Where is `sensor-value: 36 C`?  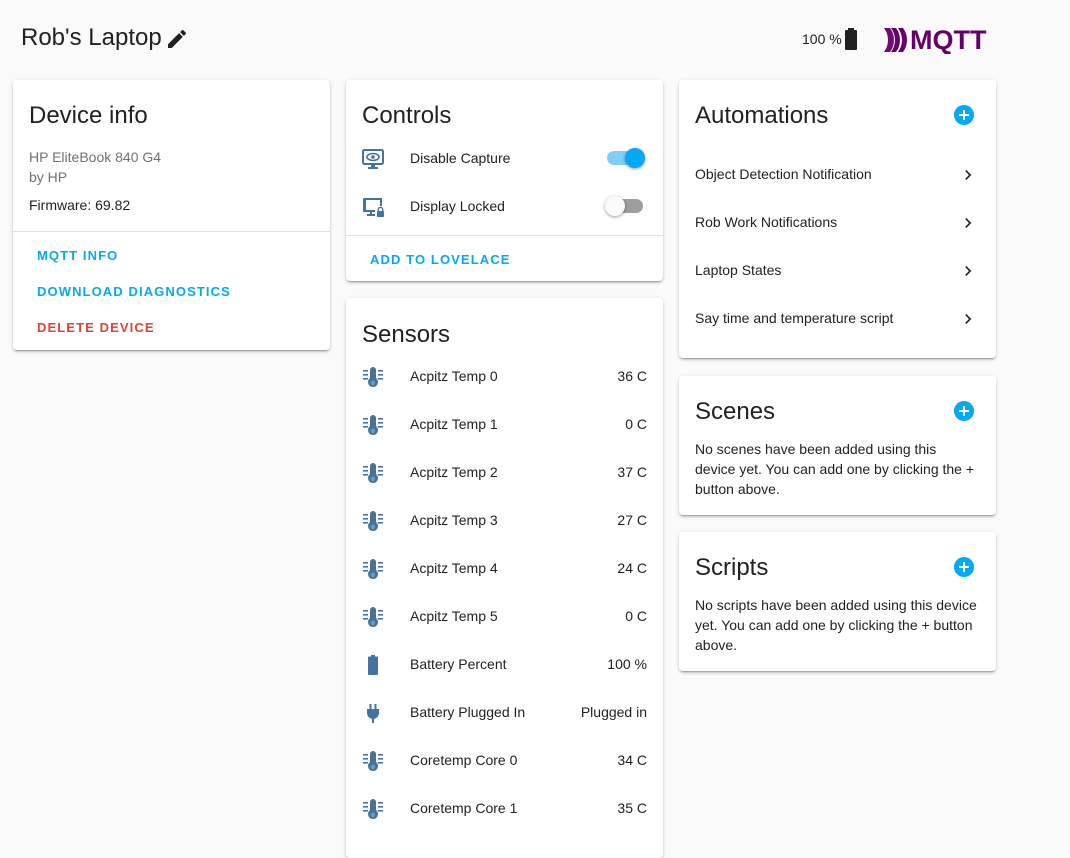
sensor-value: 36 C is located at coordinates (632, 376).